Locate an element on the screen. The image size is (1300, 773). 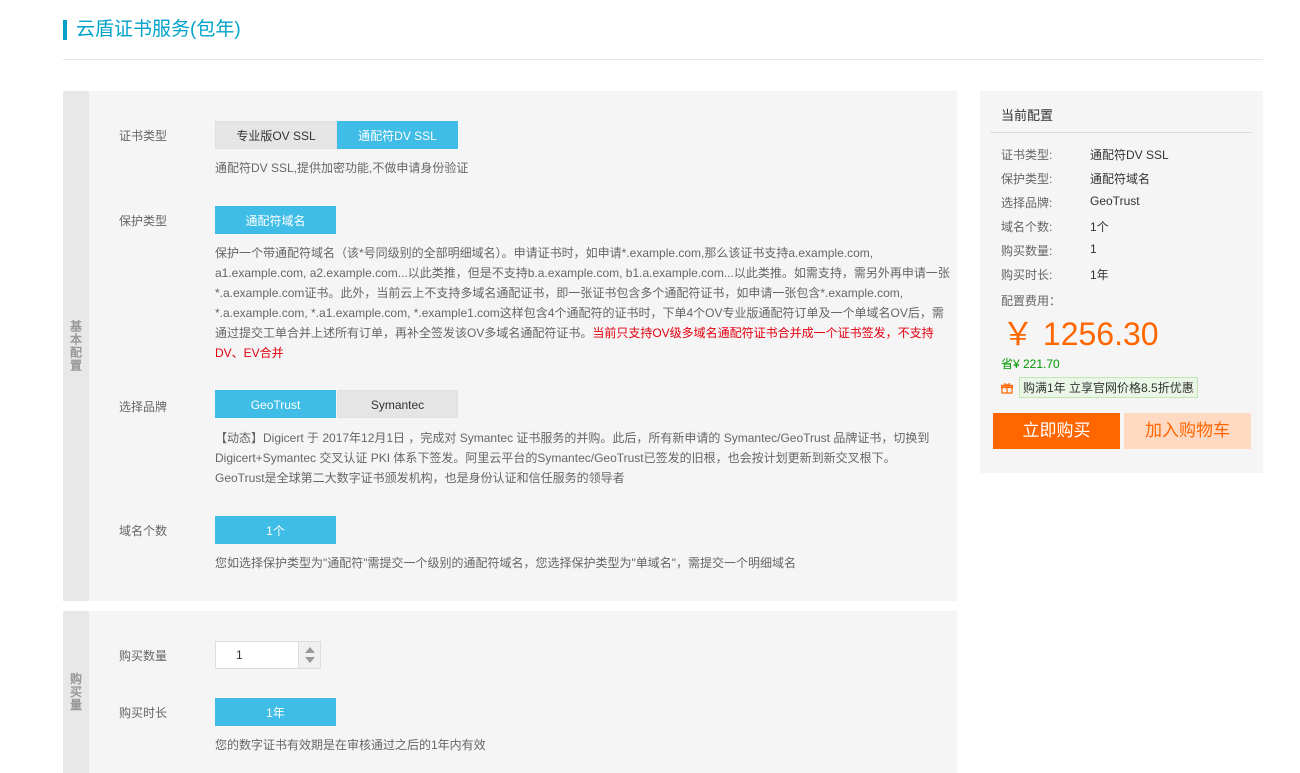
gift-icon is located at coordinates (1007, 388).